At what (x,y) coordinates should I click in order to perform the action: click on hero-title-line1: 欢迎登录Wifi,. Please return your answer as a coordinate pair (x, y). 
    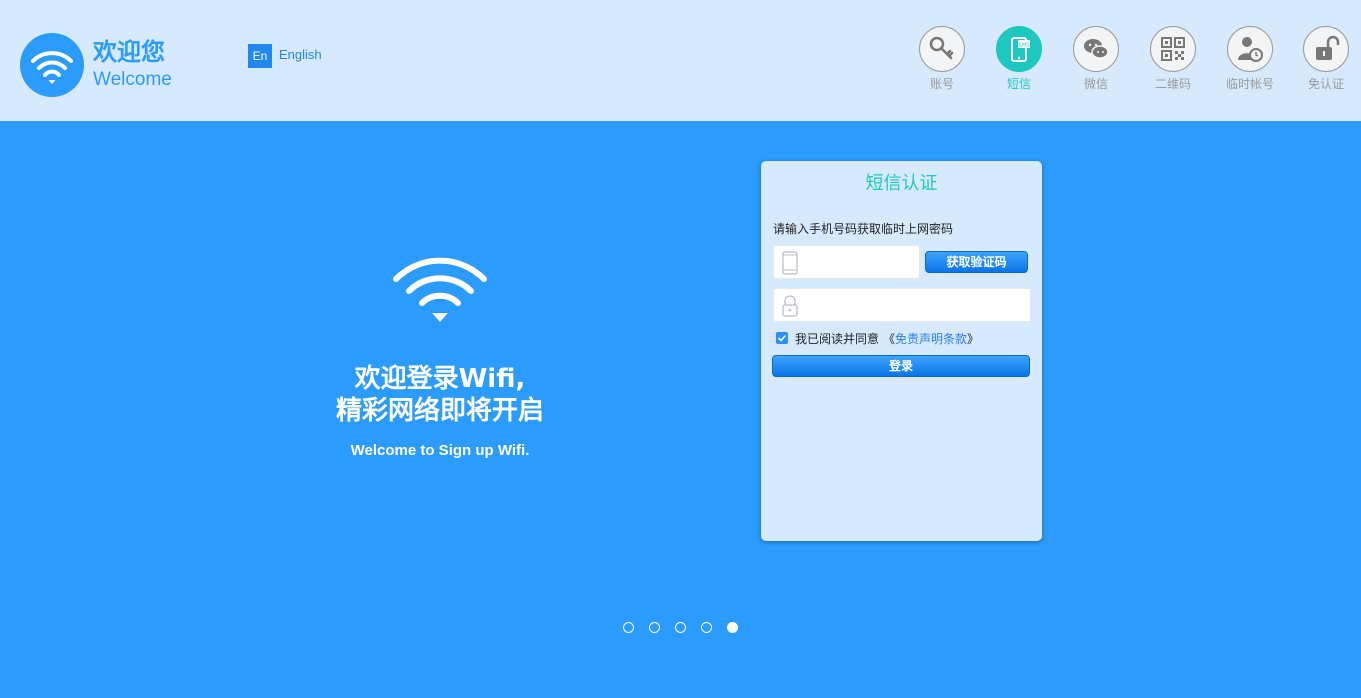
    Looking at the image, I should click on (440, 379).